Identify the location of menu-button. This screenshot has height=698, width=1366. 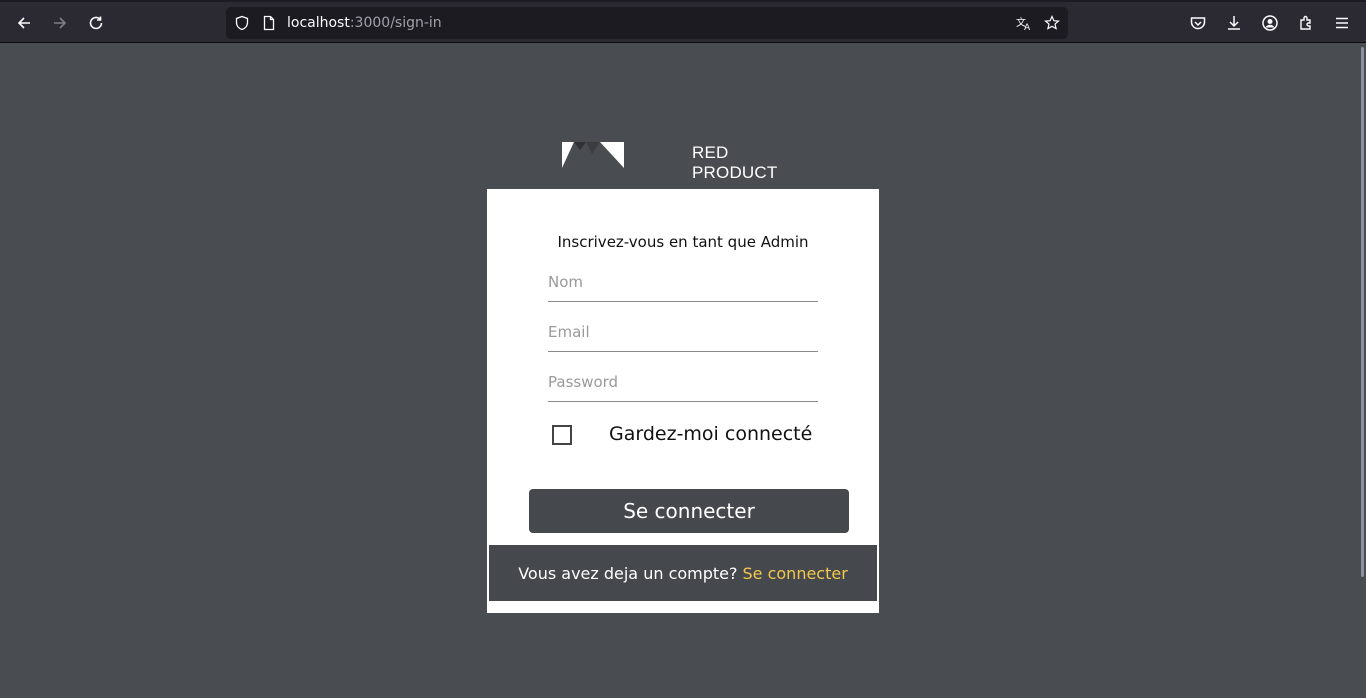
(1342, 23).